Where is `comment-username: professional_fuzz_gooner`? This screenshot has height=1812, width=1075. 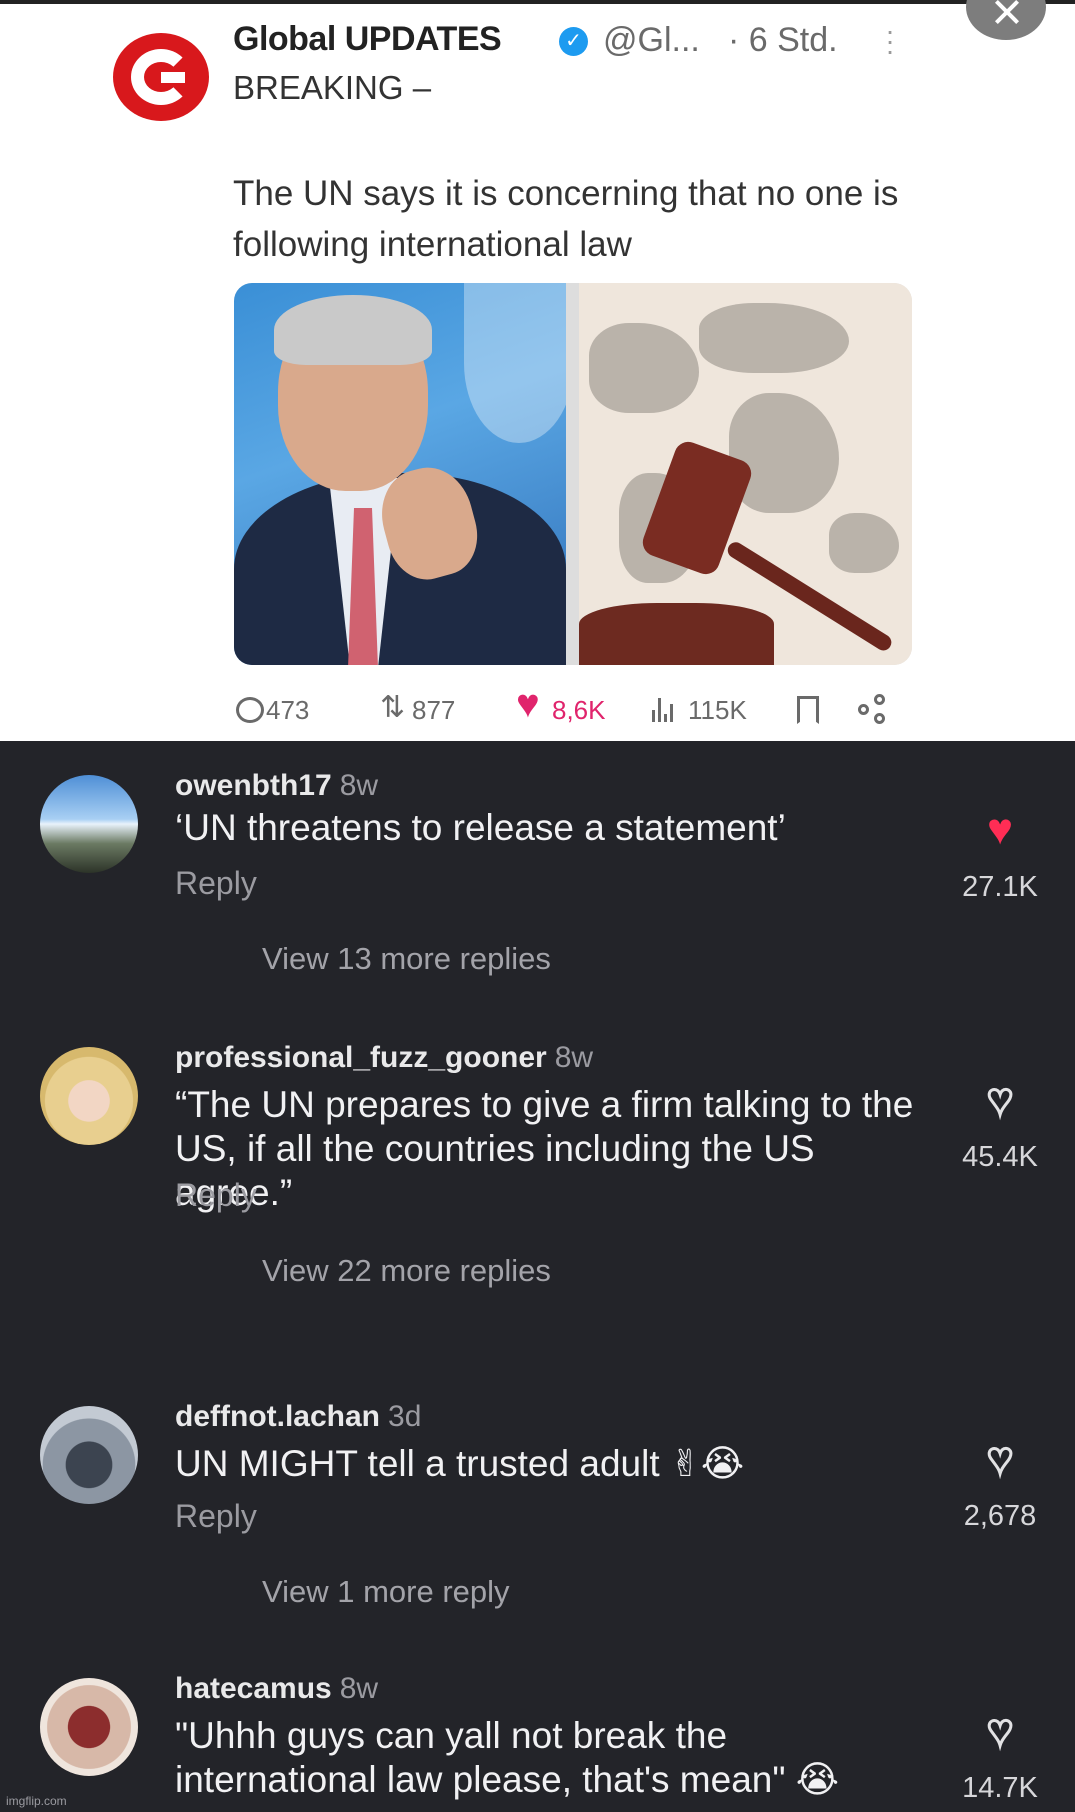 comment-username: professional_fuzz_gooner is located at coordinates (361, 1057).